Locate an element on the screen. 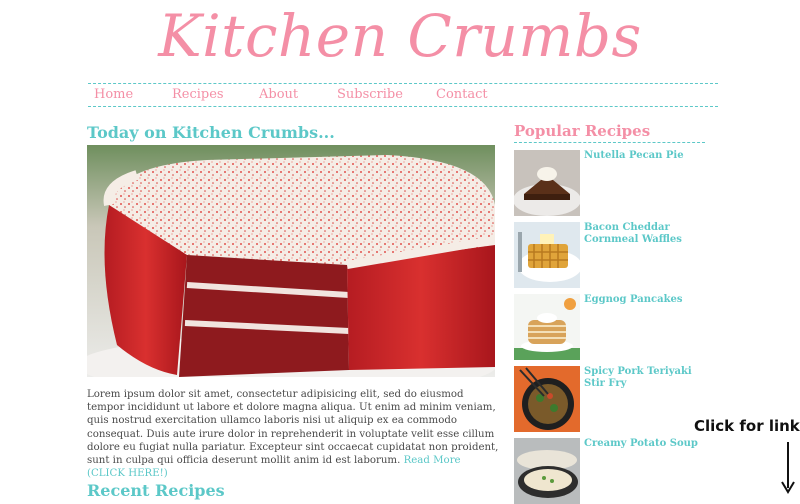 The image size is (800, 504). click-for-link-note: Click for link is located at coordinates (747, 426).